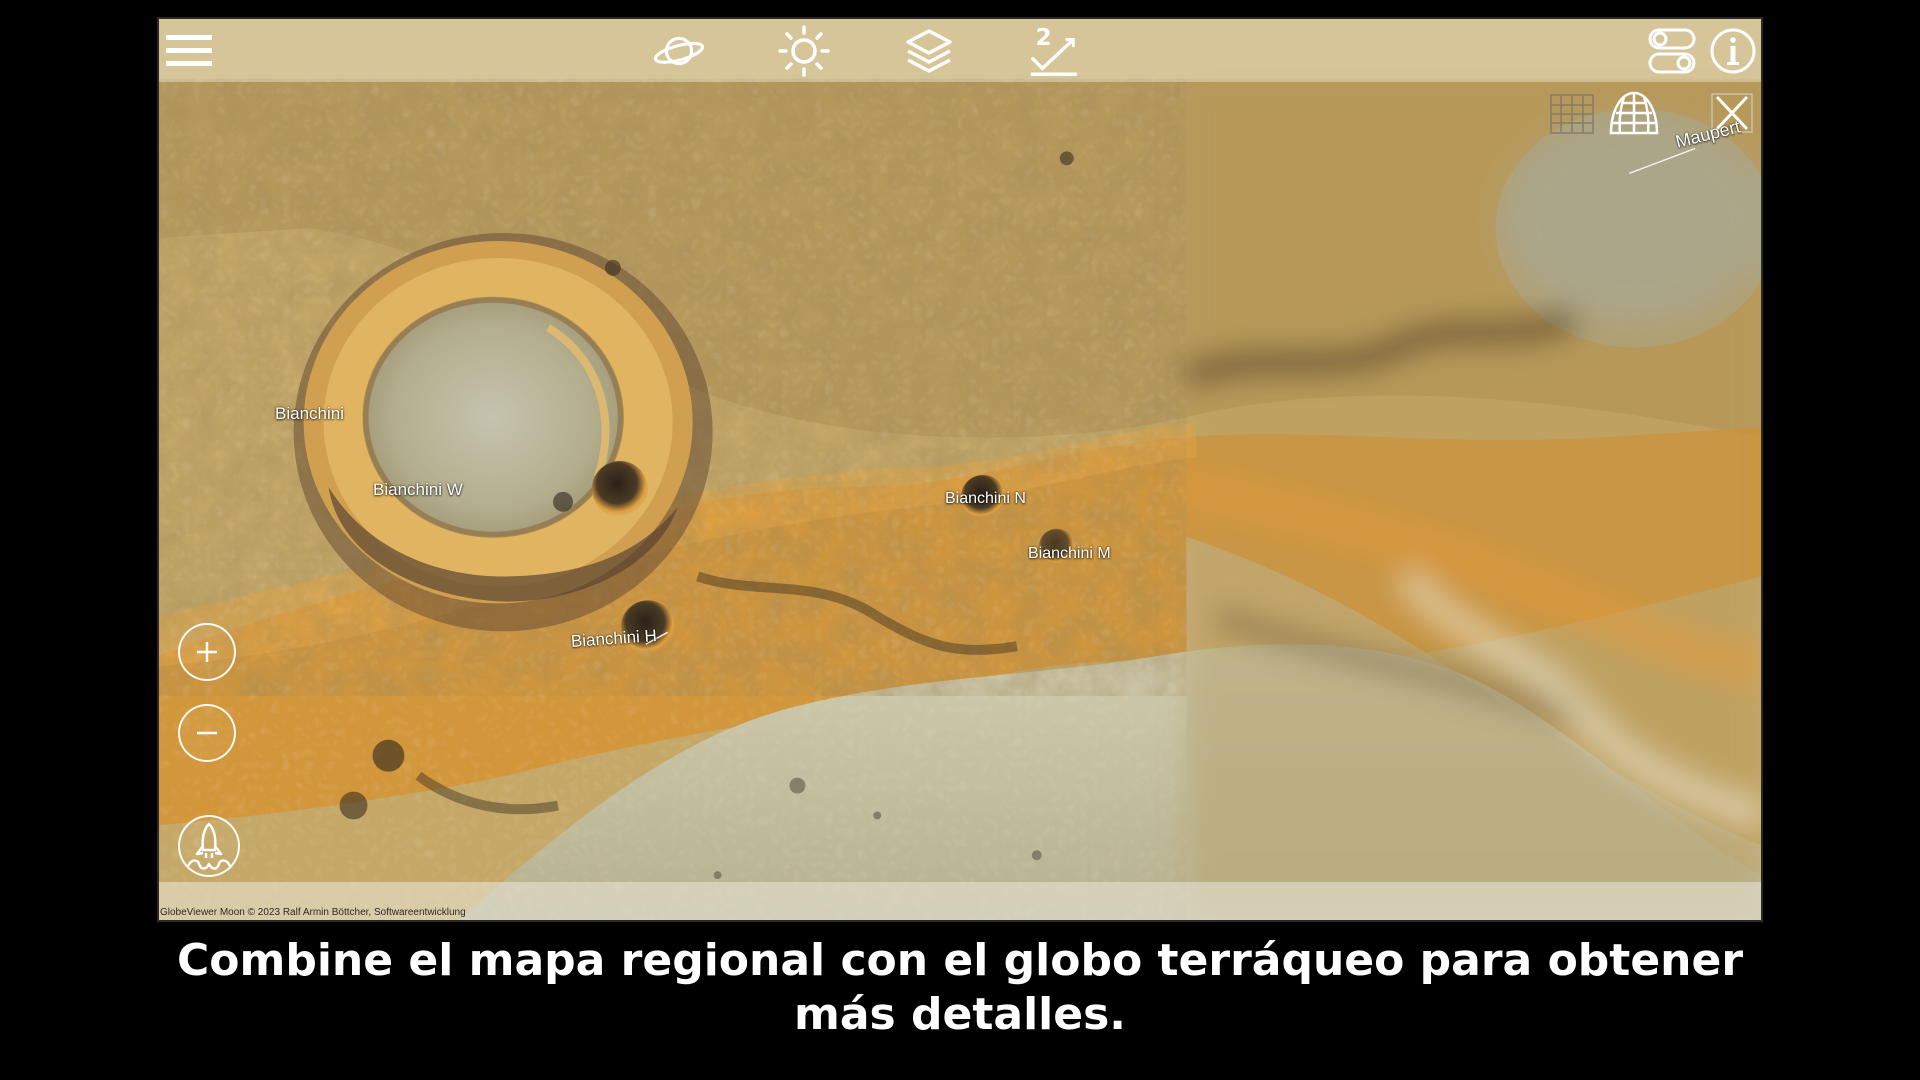 The width and height of the screenshot is (1920, 1080). Describe the element at coordinates (1634, 113) in the screenshot. I see `globe-grid-icon` at that location.